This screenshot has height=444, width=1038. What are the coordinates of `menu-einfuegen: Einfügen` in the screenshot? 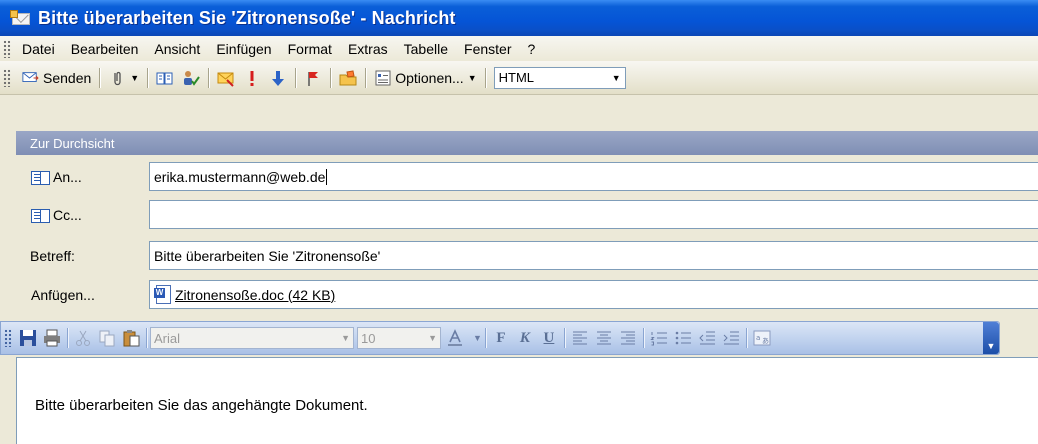 It's located at (243, 49).